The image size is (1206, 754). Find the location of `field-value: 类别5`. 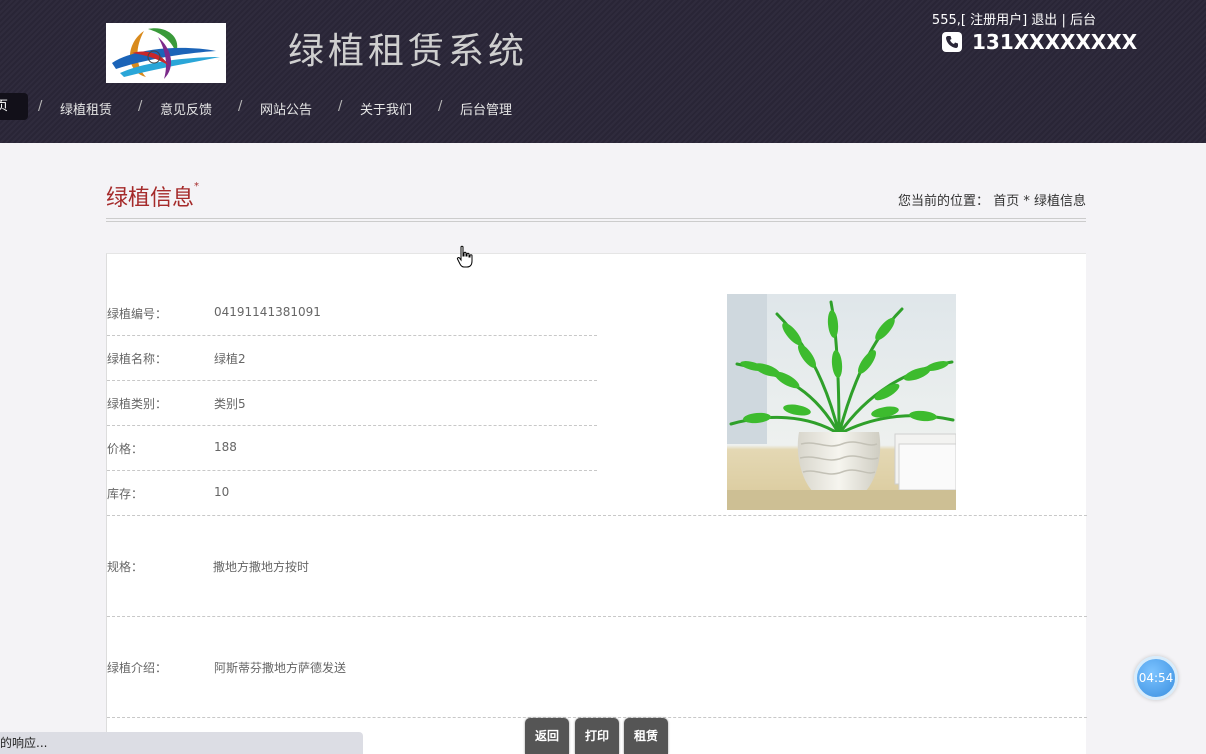

field-value: 类别5 is located at coordinates (230, 404).